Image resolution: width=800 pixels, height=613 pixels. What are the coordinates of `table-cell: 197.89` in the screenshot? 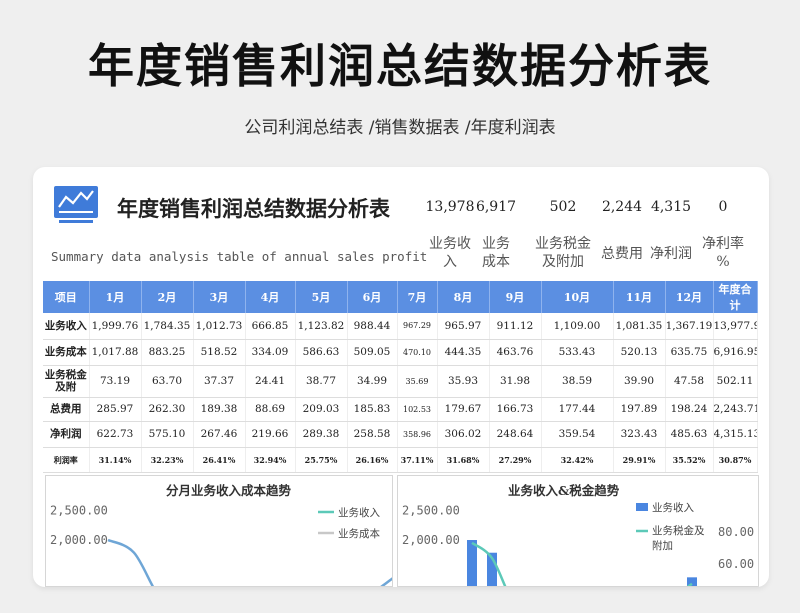 It's located at (639, 409).